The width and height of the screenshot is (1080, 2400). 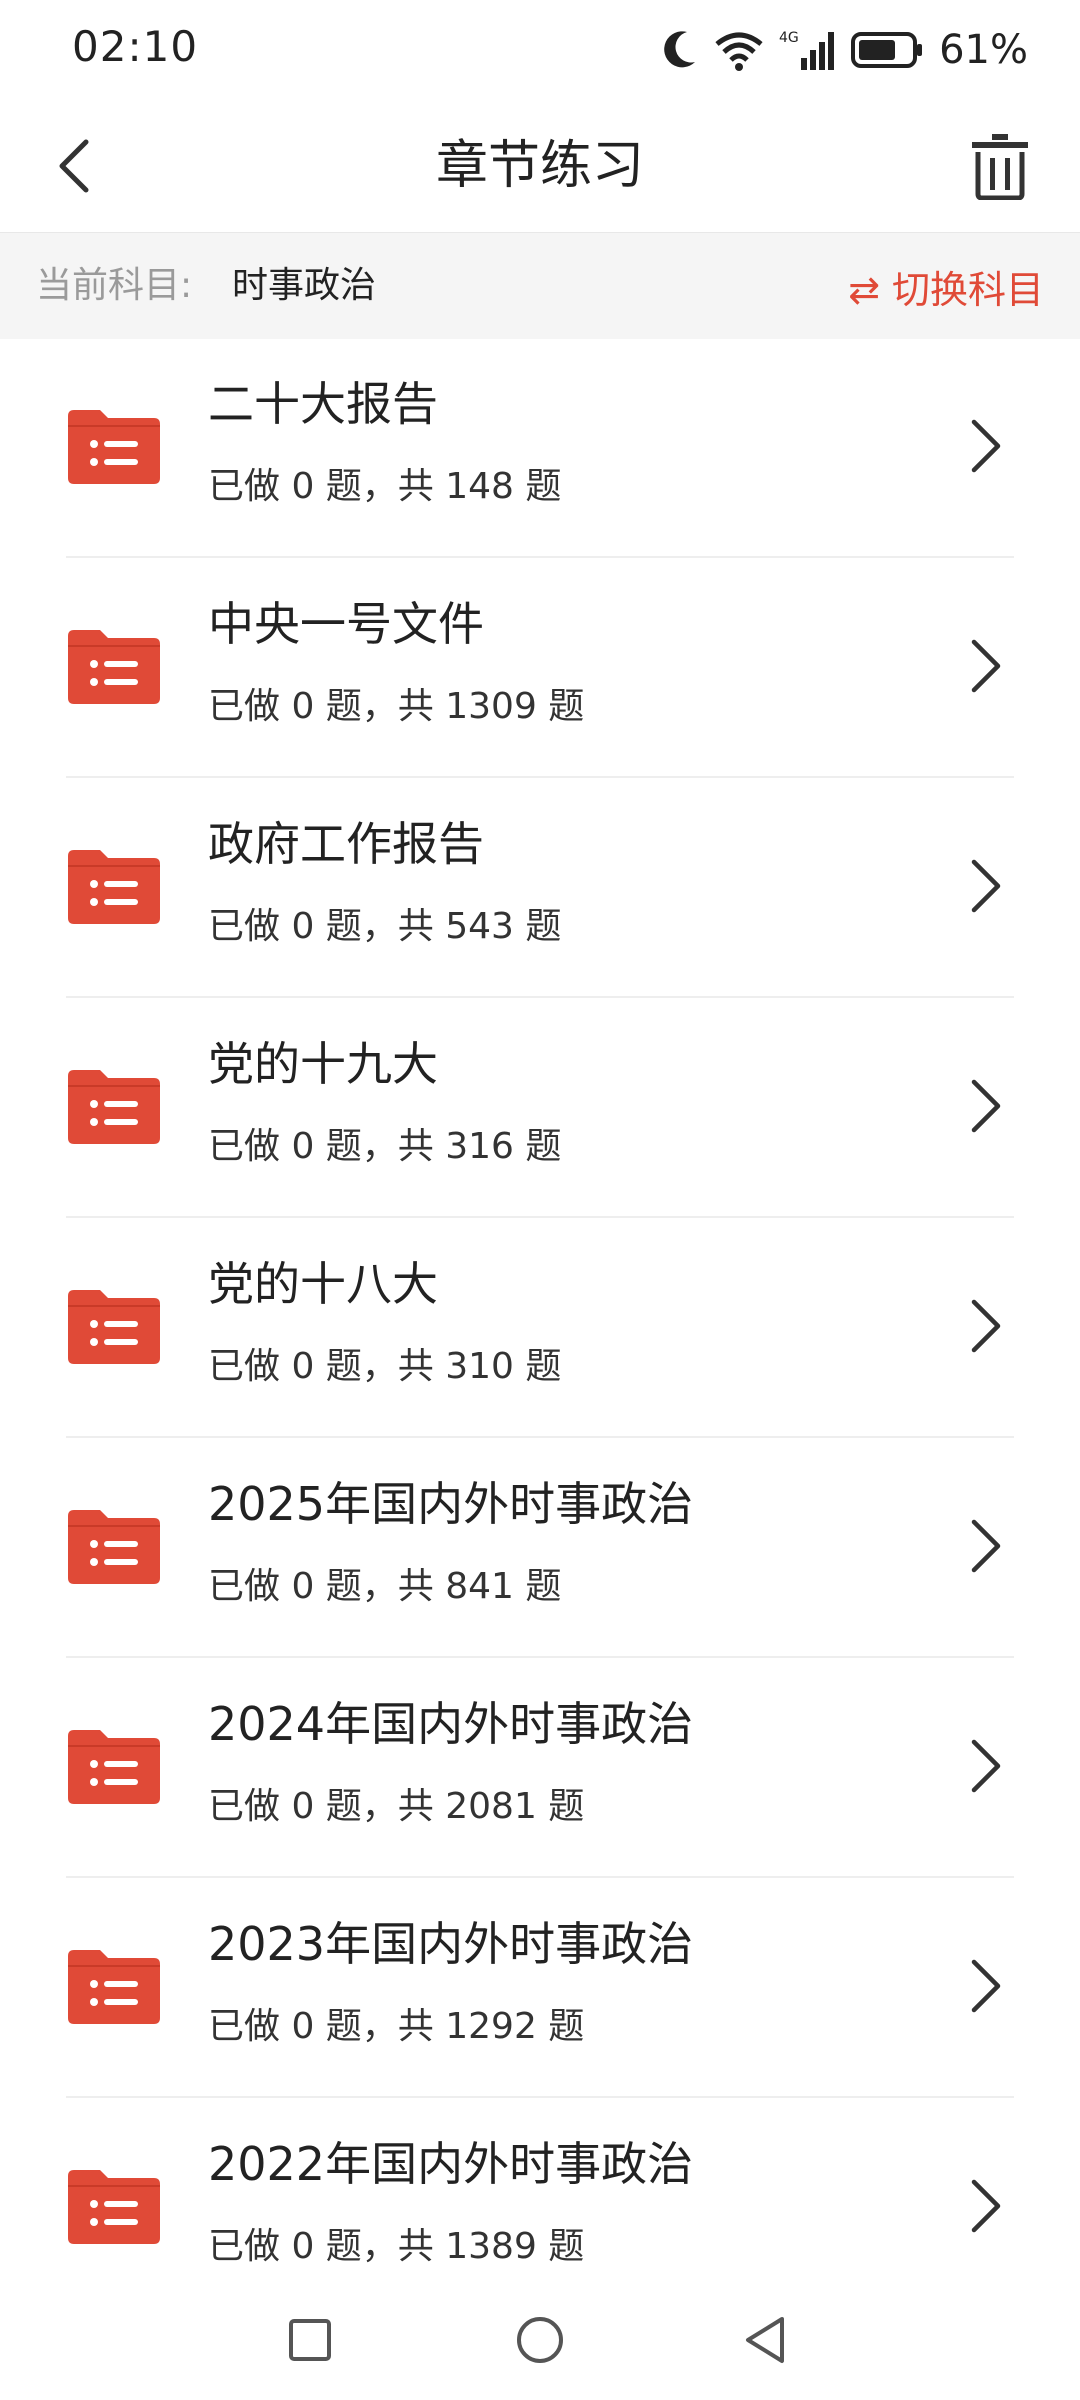 I want to click on chapter-title: 党的十九大, so click(x=323, y=1064).